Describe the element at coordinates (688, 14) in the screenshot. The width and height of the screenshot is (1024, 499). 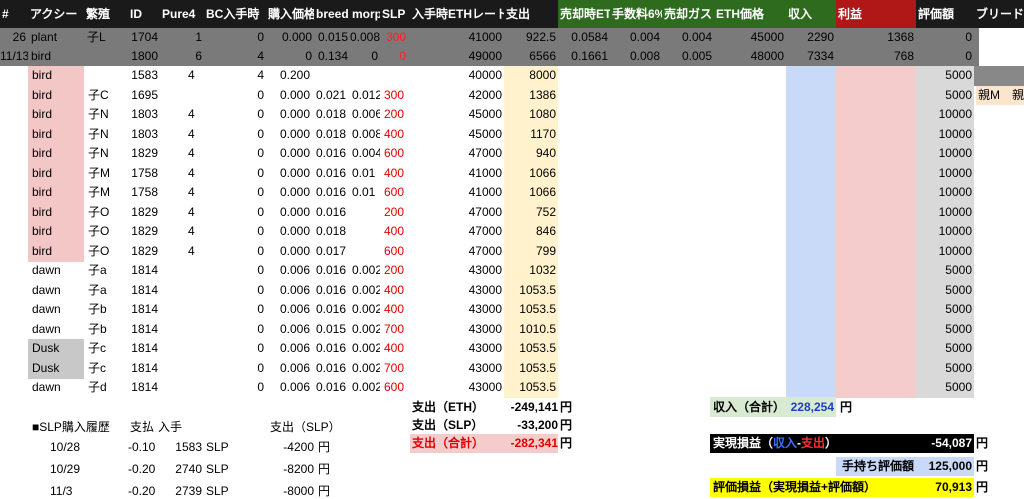
I see `header-gas: 売却ガス` at that location.